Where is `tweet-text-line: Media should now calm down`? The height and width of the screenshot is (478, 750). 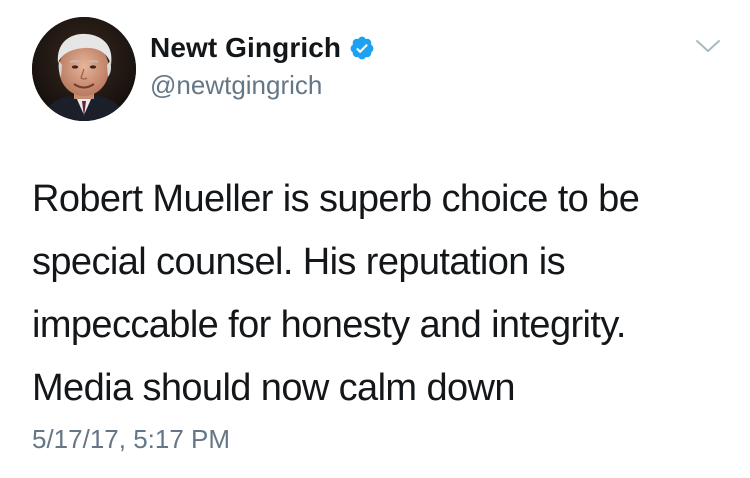
tweet-text-line: Media should now calm down is located at coordinates (273, 388).